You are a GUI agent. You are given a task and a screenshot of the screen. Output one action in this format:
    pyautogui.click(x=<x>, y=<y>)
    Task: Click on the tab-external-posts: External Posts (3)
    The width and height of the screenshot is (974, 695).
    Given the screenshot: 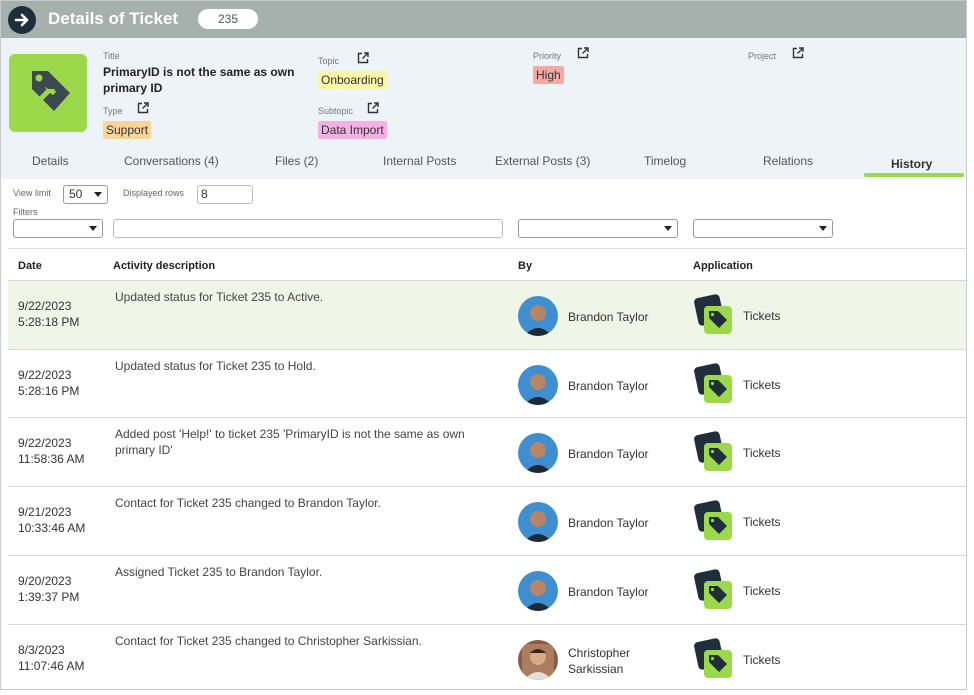 What is the action you would take?
    pyautogui.click(x=542, y=161)
    